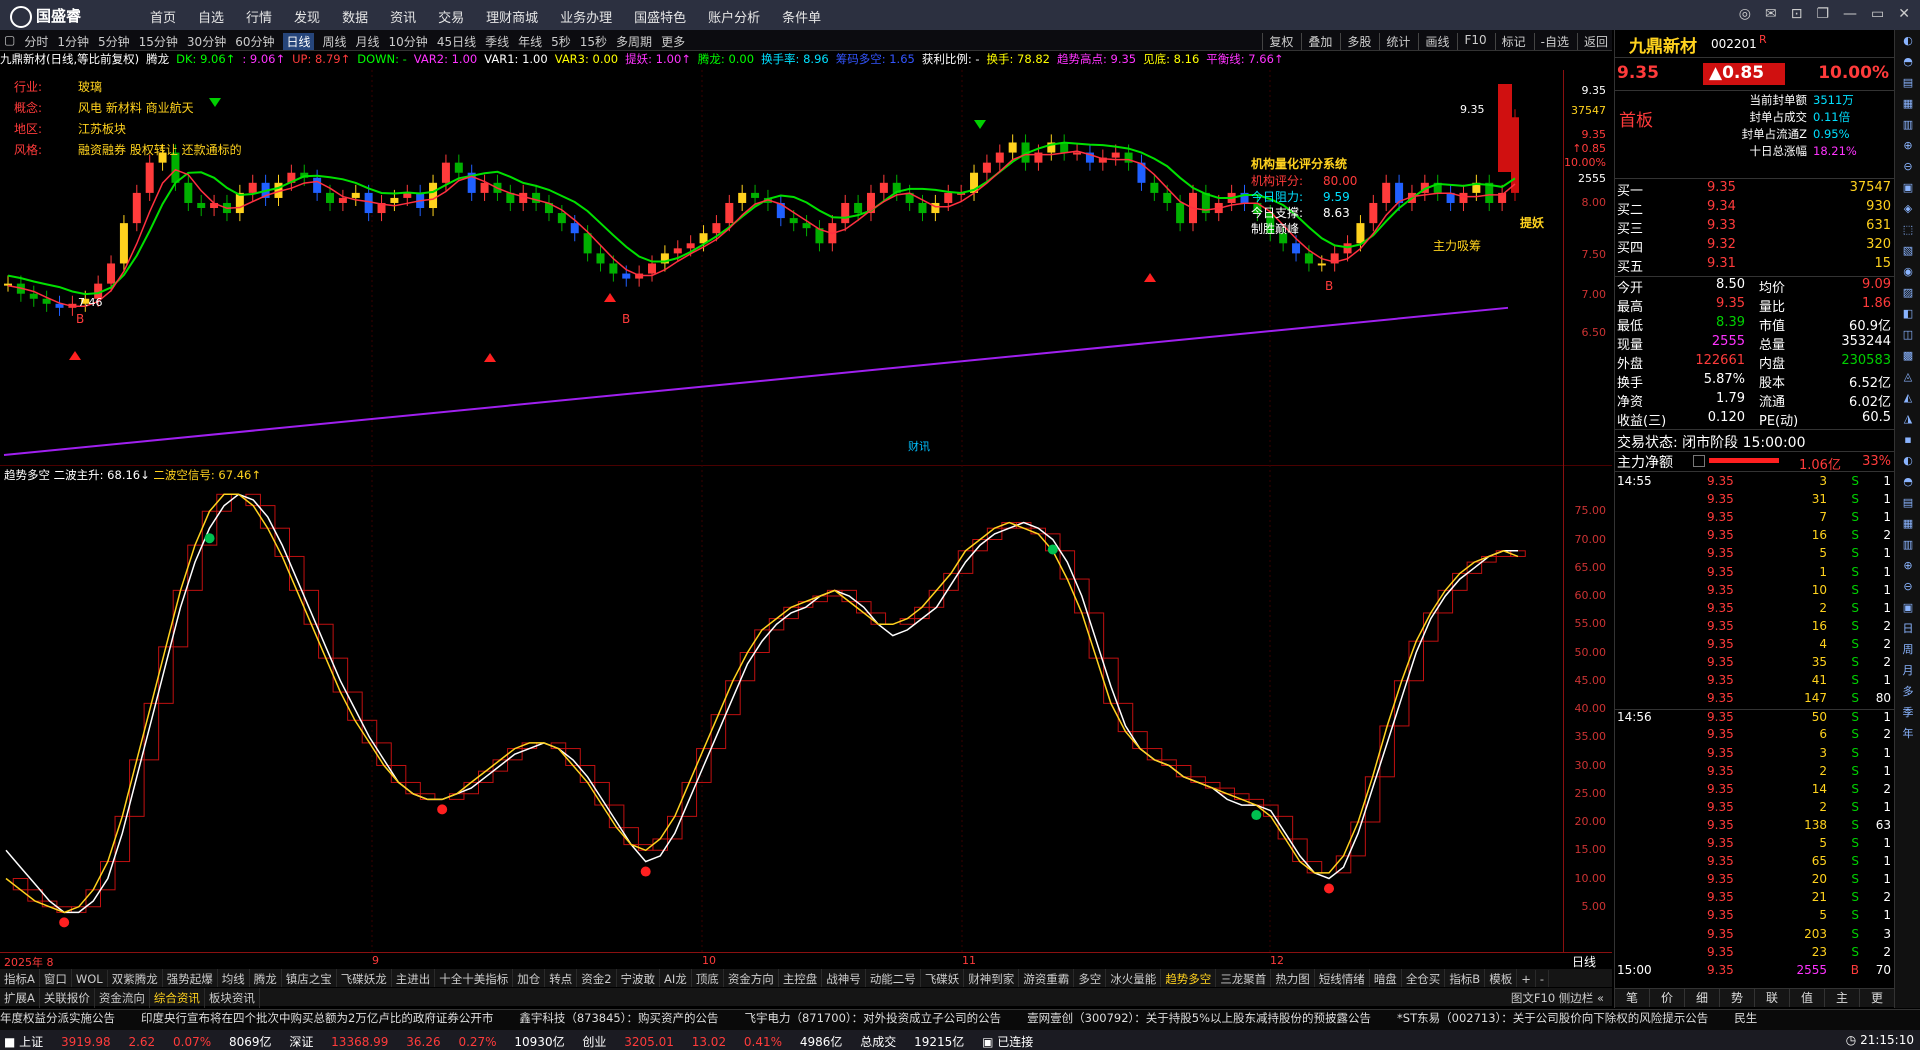 The width and height of the screenshot is (1920, 1050). I want to click on indicator-tab: 全仓买, so click(1424, 978).